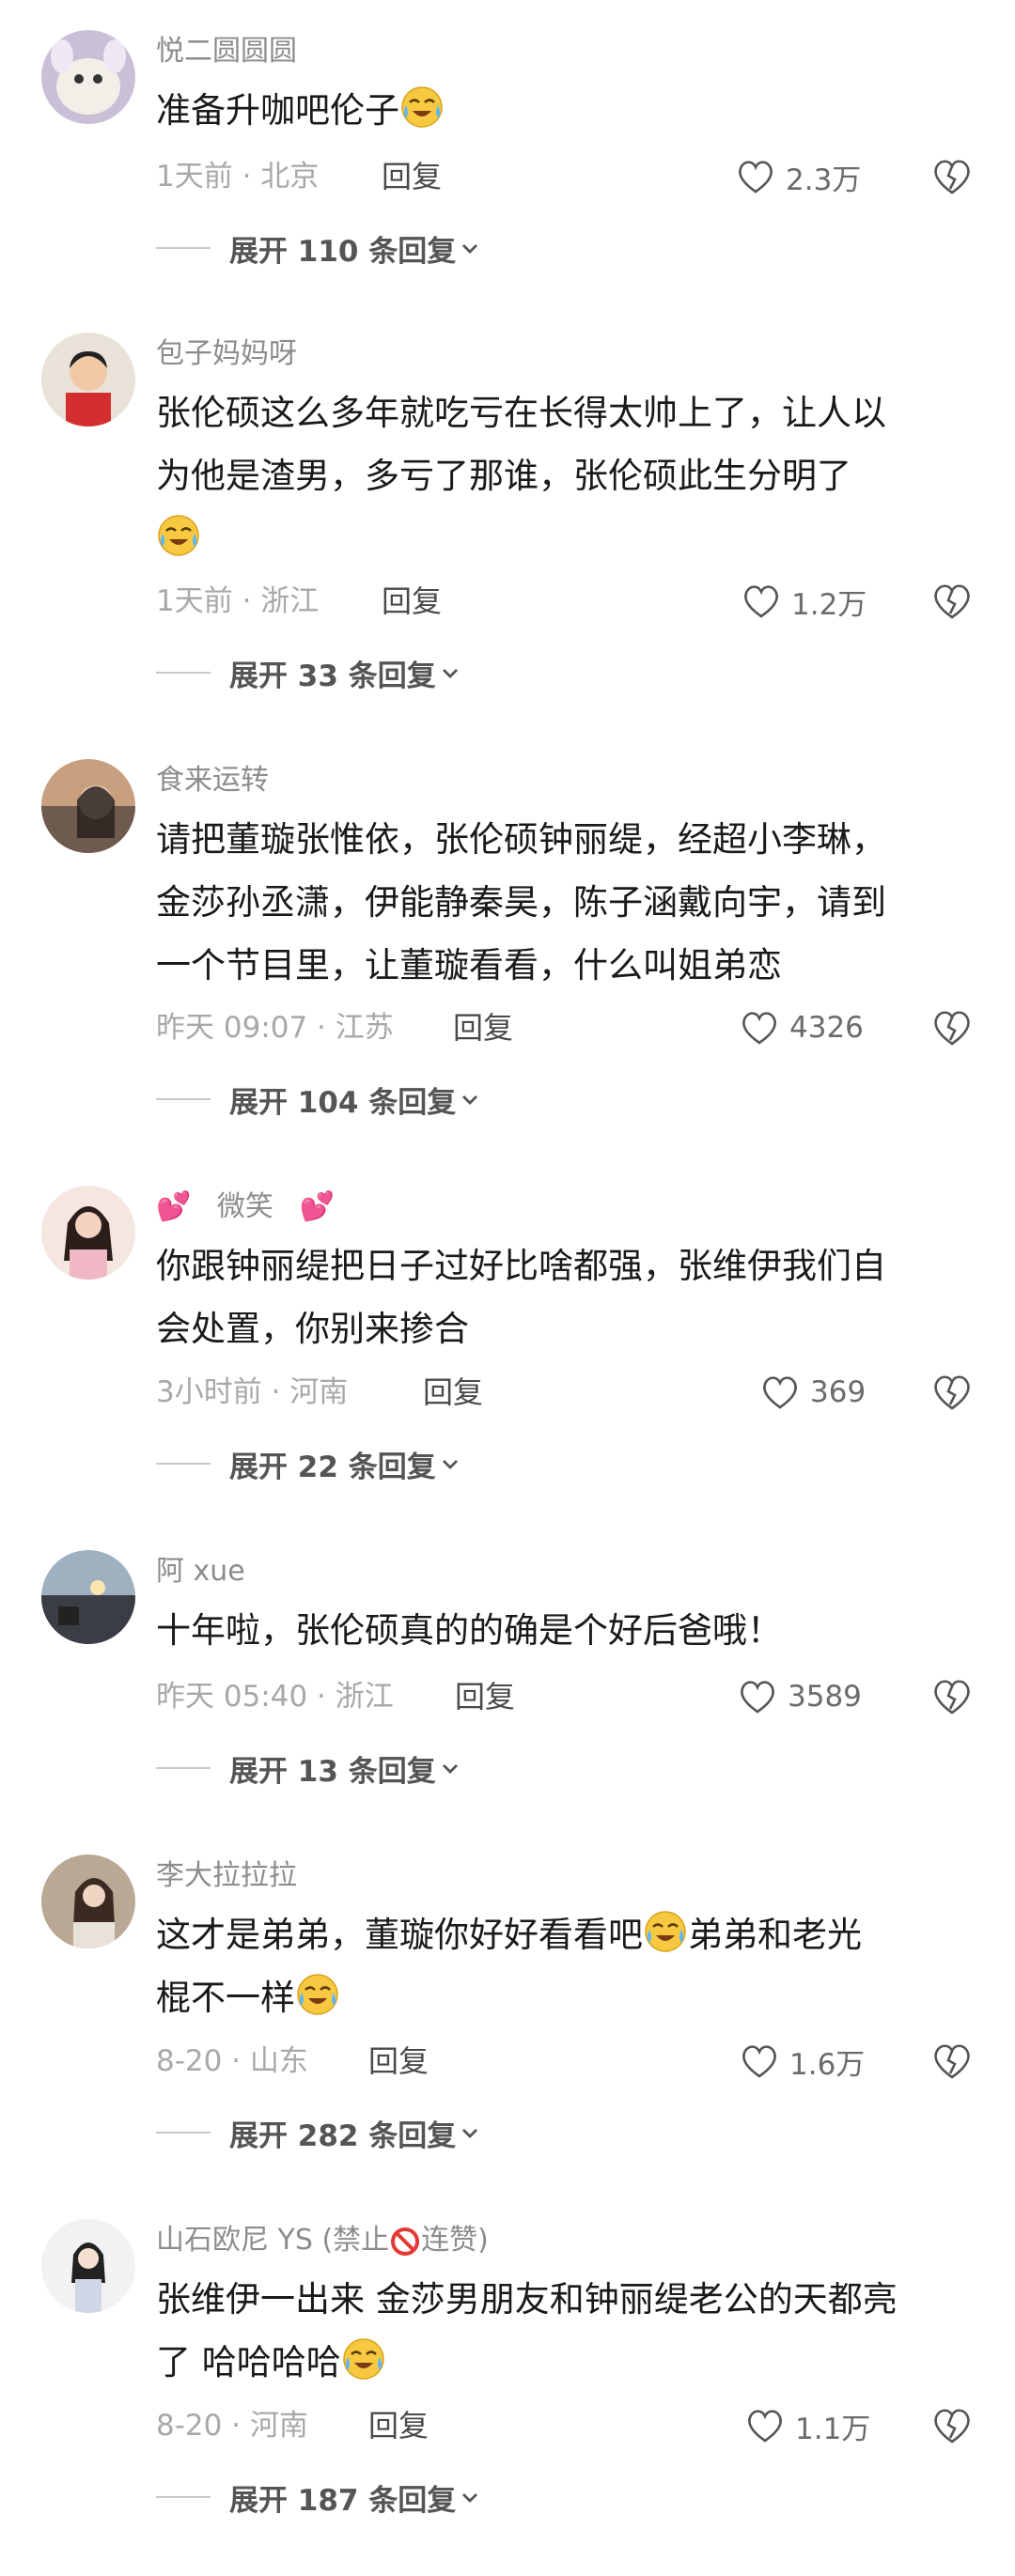  I want to click on like-count: 3589, so click(825, 1697).